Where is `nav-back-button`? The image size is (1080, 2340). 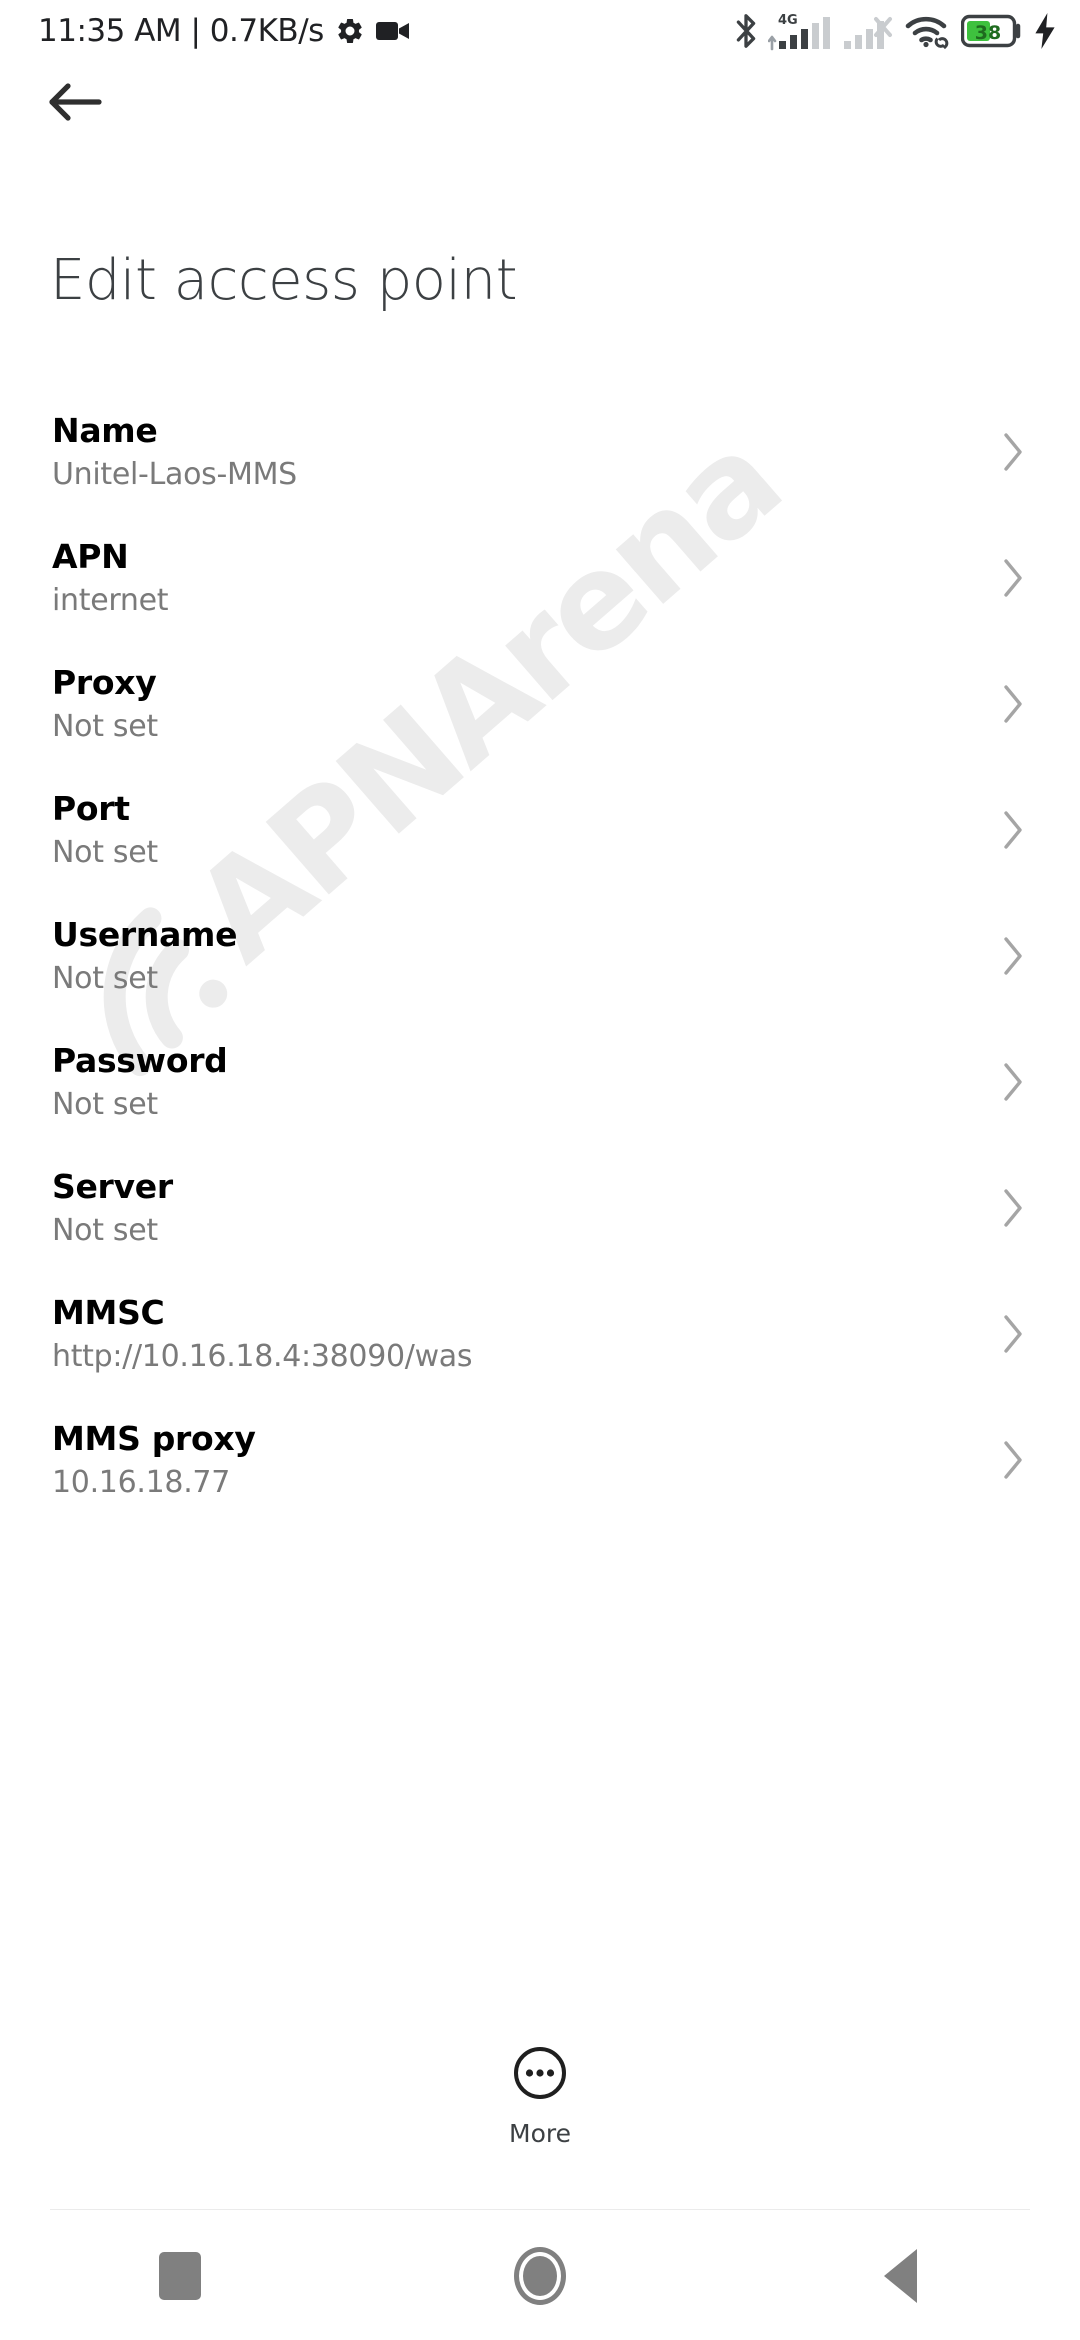
nav-back-button is located at coordinates (900, 2276).